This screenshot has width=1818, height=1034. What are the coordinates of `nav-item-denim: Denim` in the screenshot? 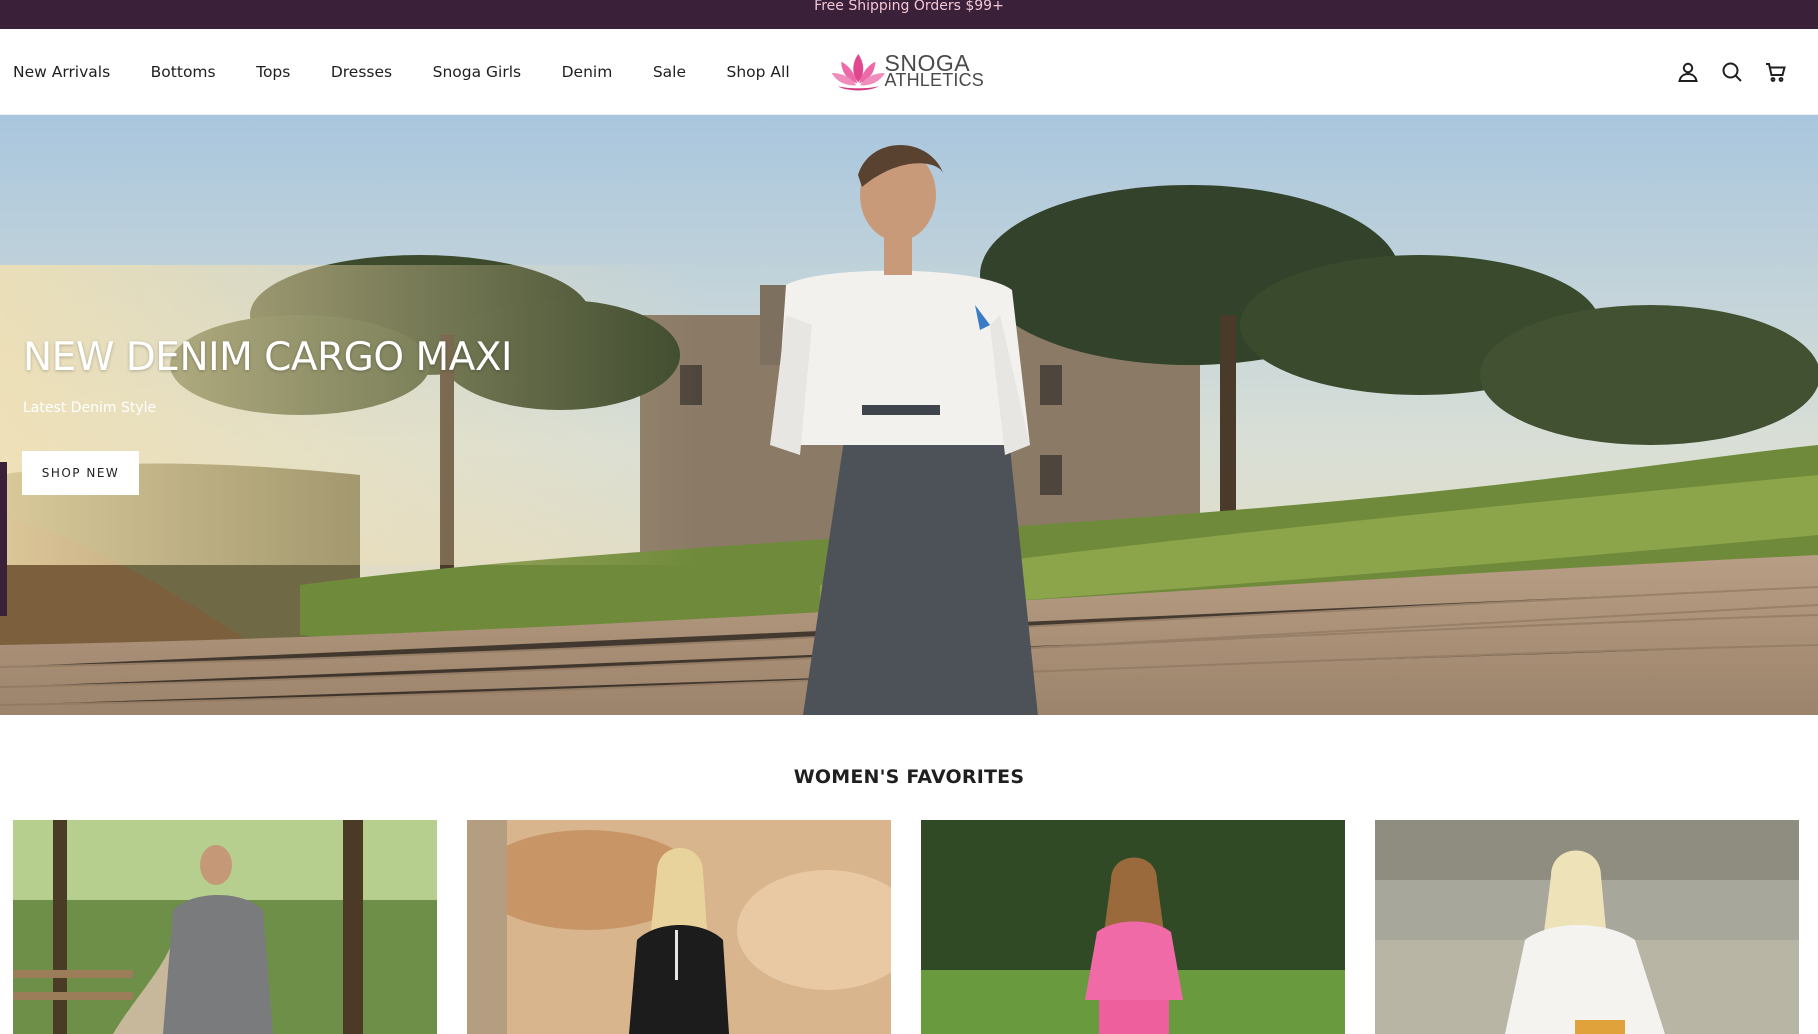 It's located at (587, 72).